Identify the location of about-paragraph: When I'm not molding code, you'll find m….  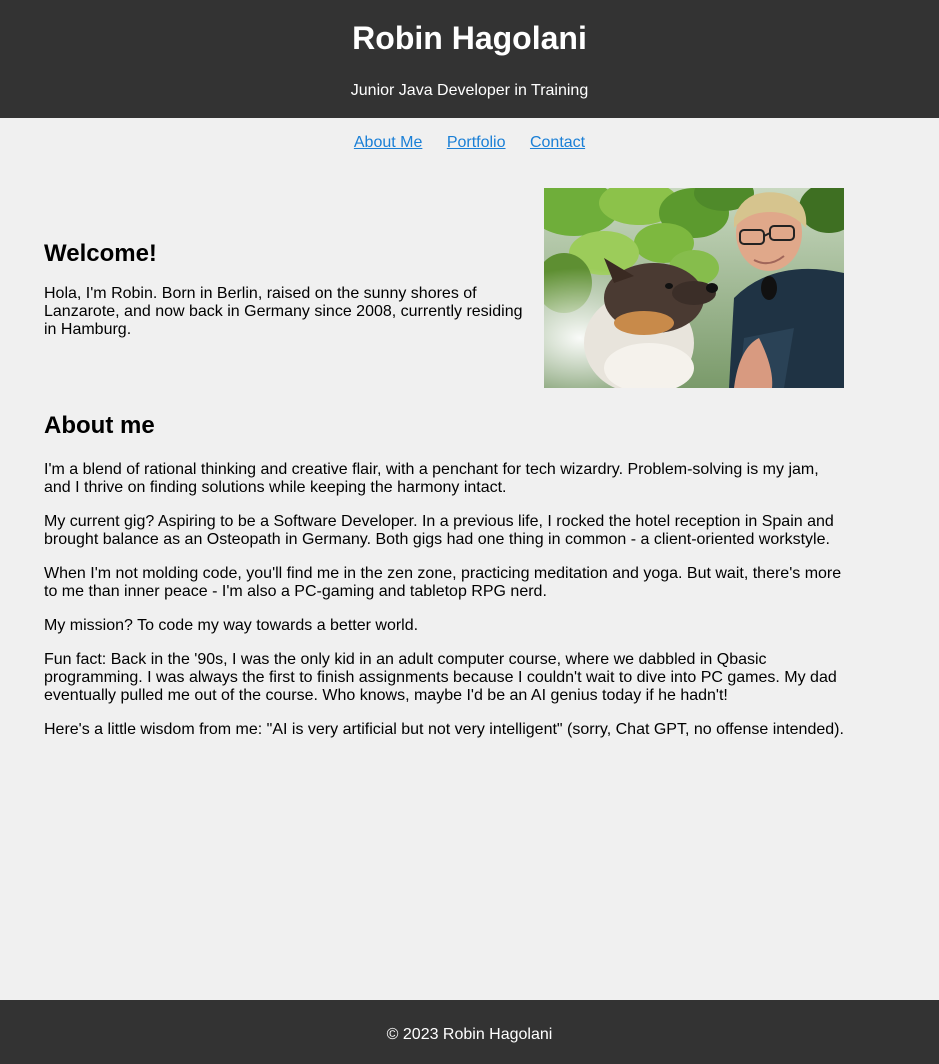
(443, 582).